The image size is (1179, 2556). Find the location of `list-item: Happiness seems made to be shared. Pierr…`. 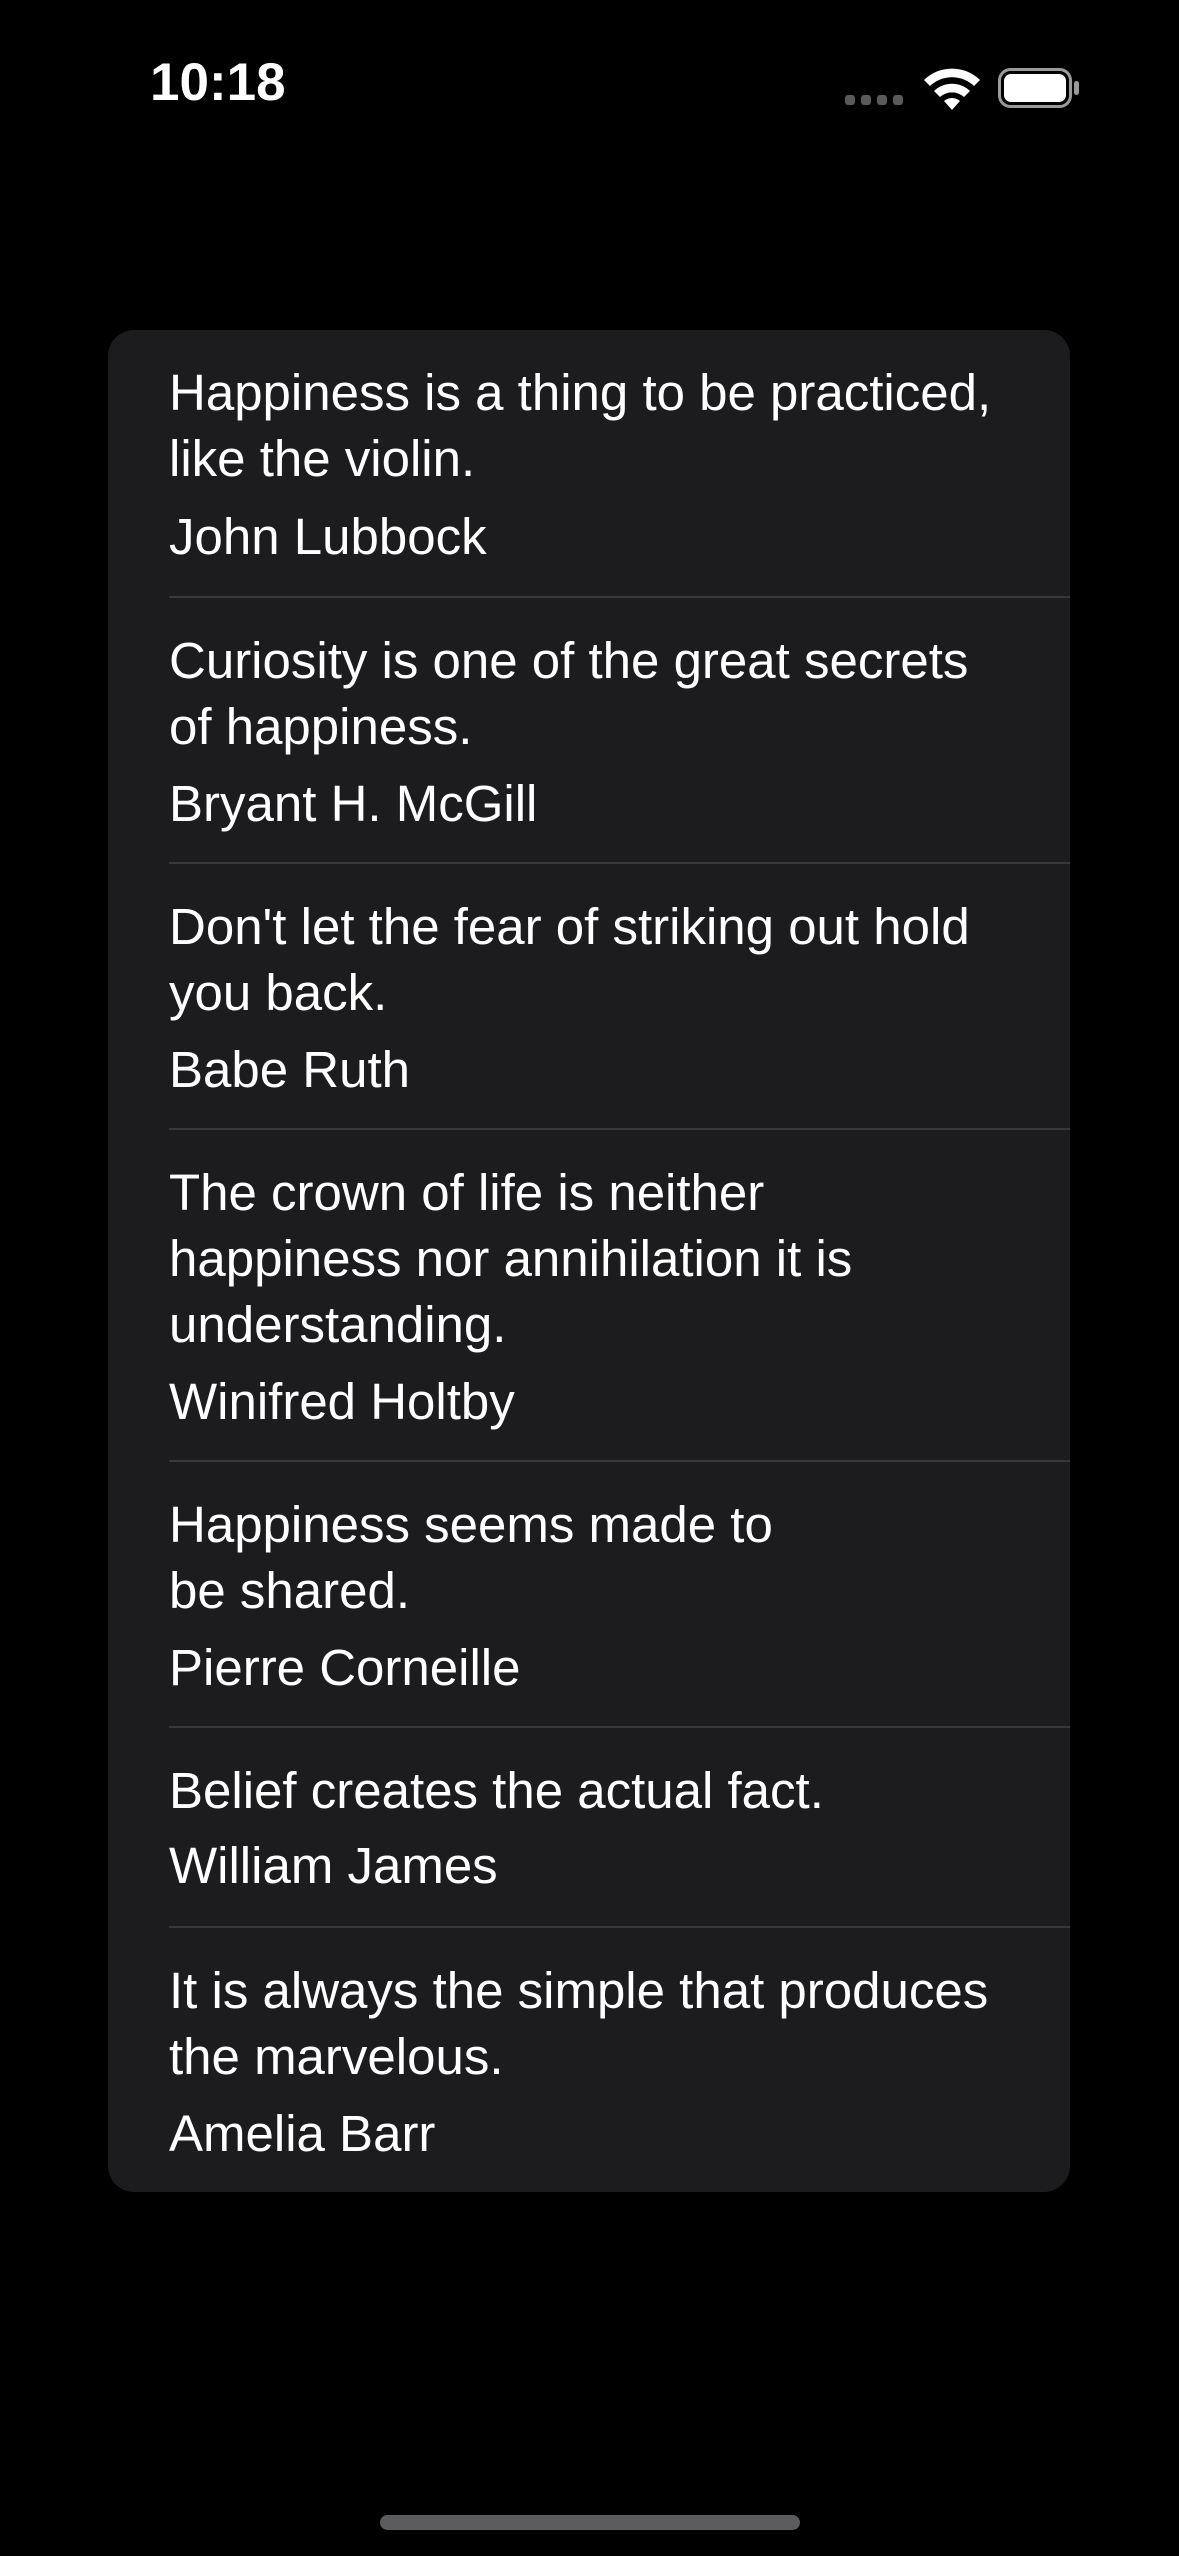

list-item: Happiness seems made to be shared. Pierr… is located at coordinates (589, 1594).